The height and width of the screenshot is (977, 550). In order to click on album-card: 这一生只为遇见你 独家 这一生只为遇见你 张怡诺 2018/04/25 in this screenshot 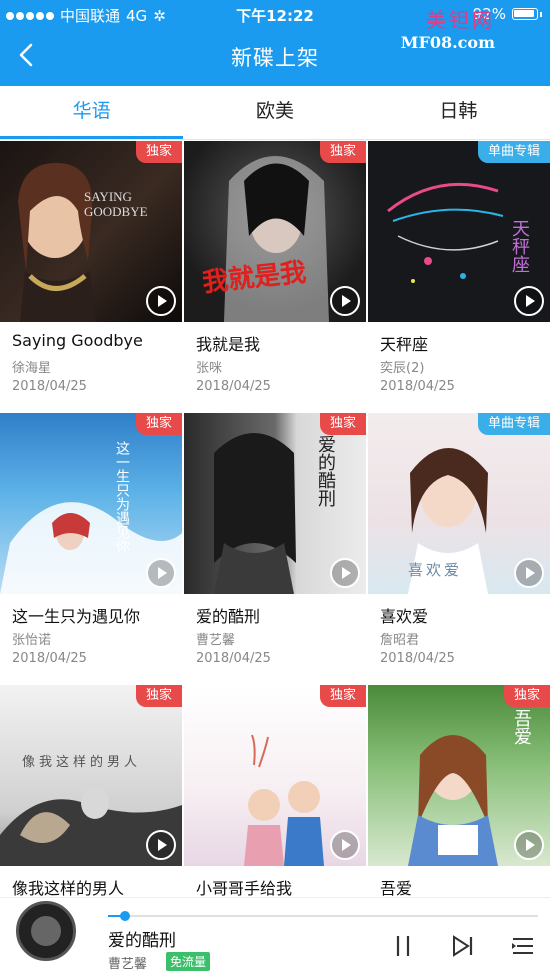, I will do `click(91, 549)`.